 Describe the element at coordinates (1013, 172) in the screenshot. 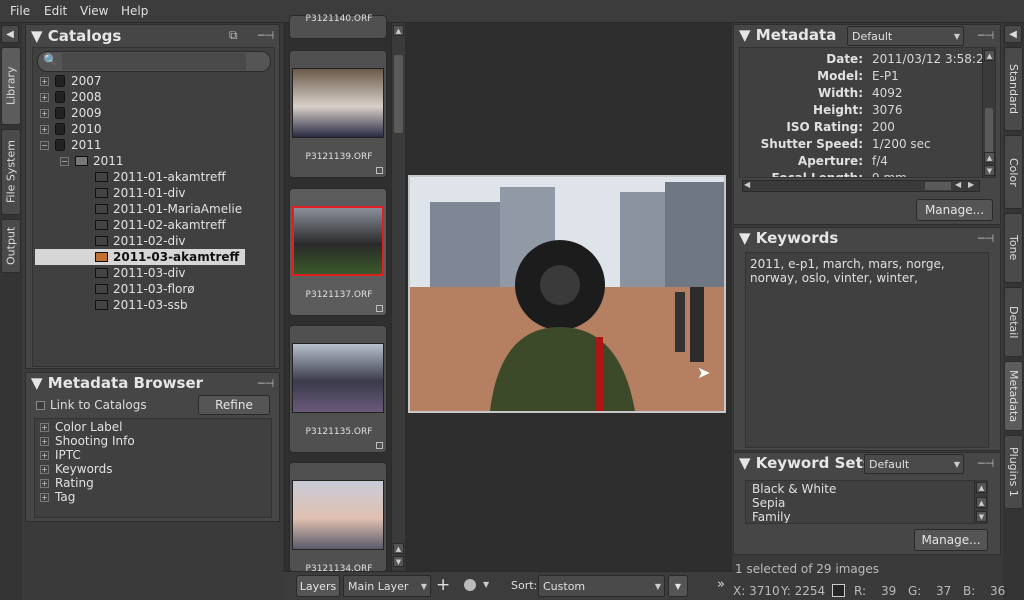

I see `tab-color: Color` at that location.